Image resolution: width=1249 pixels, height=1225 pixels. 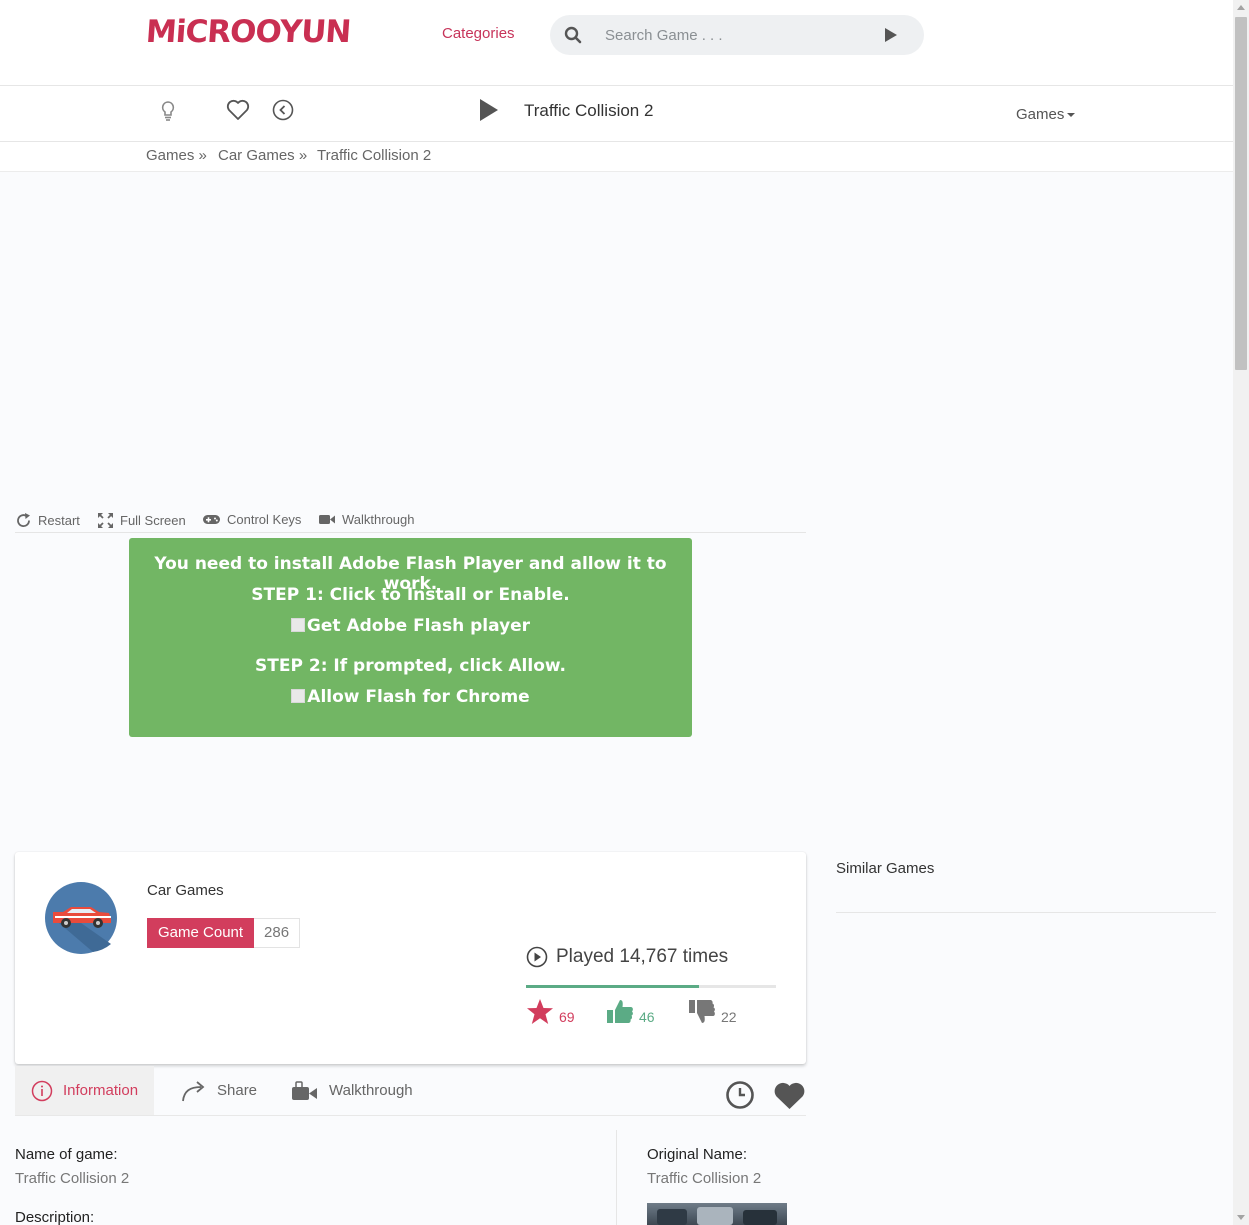 What do you see at coordinates (248, 32) in the screenshot?
I see `site-logo: MiCROOYUN` at bounding box center [248, 32].